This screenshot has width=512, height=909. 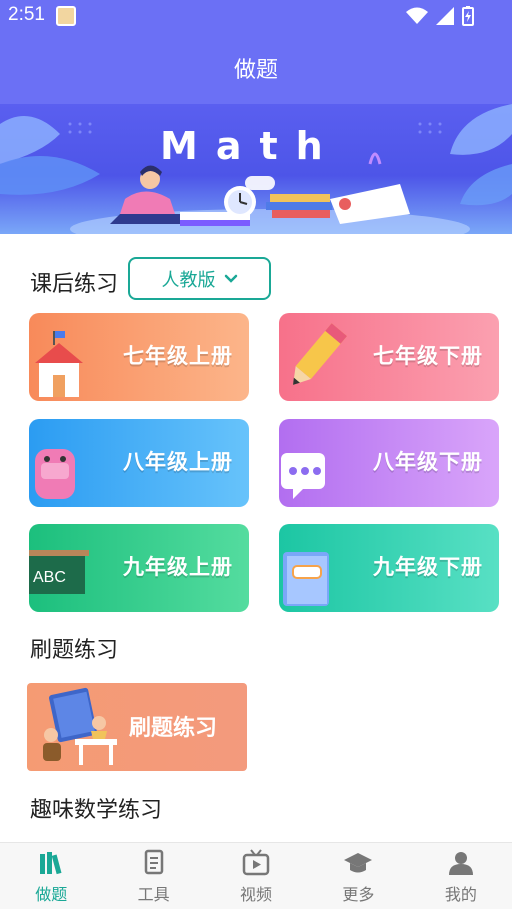 I want to click on nav-item-label: 更多, so click(x=358, y=894).